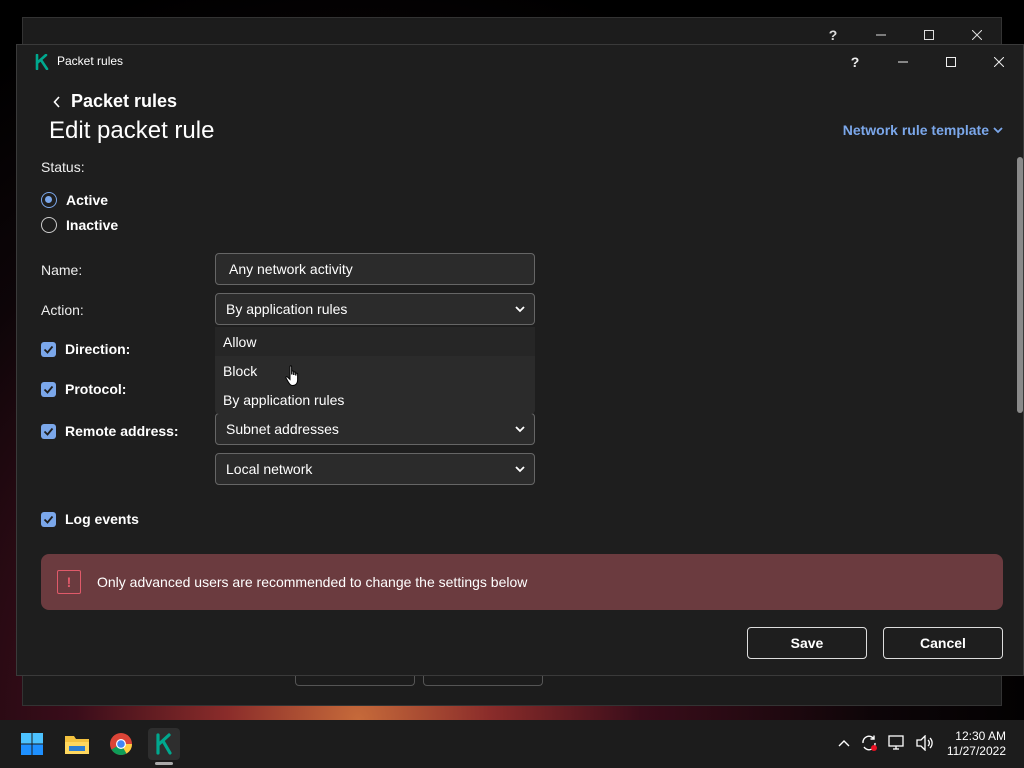 The image size is (1024, 768). I want to click on breadcrumb: Packet rules, so click(115, 101).